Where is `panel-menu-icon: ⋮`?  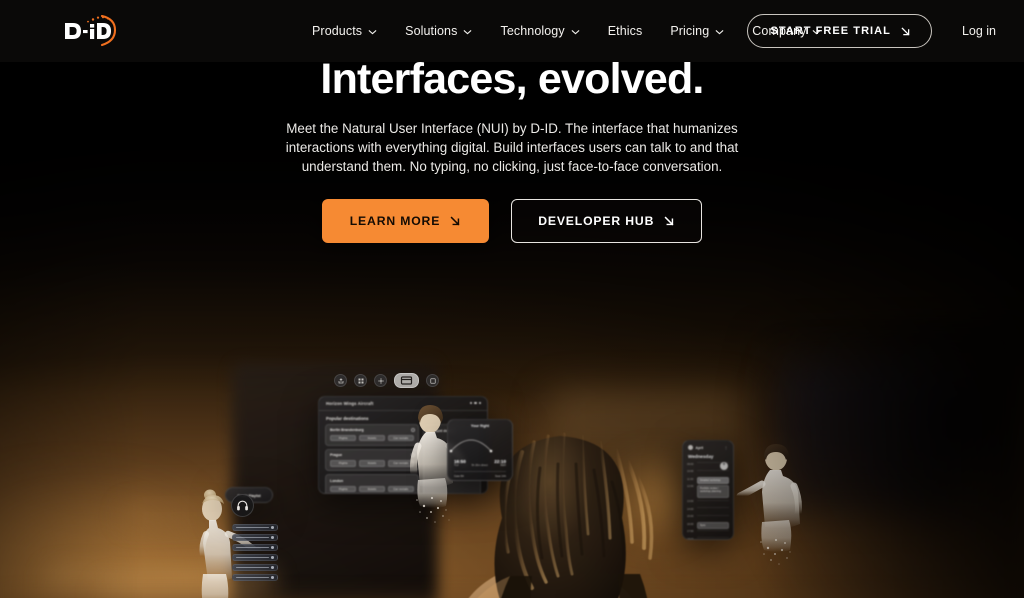 panel-menu-icon: ⋮ is located at coordinates (726, 447).